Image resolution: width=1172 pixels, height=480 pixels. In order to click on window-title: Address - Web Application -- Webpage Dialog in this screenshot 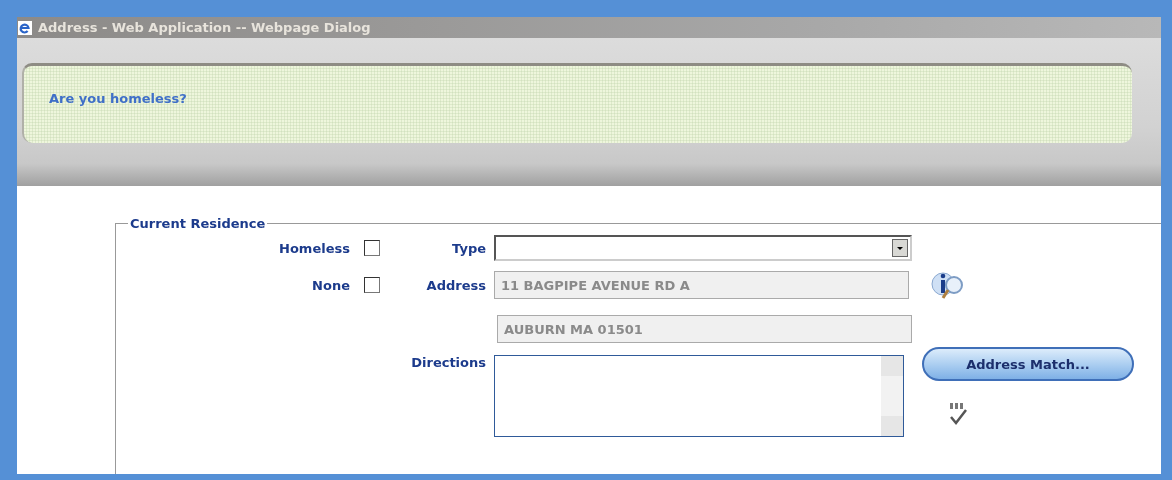, I will do `click(204, 27)`.